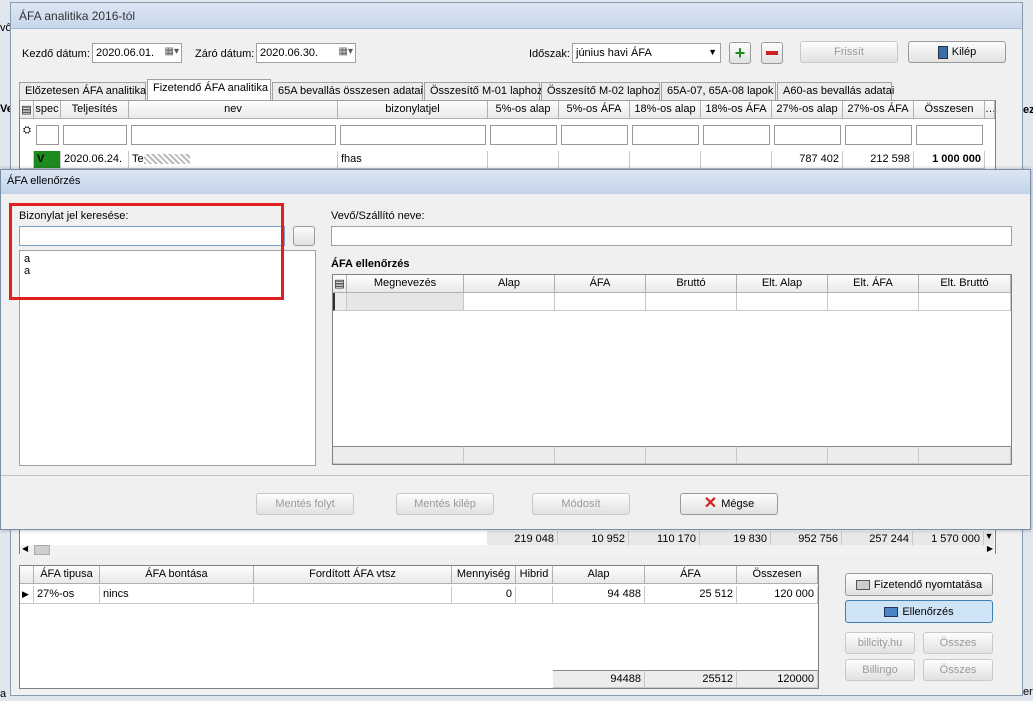 This screenshot has width=1033, height=701. What do you see at coordinates (736, 160) in the screenshot?
I see `cell-18-afa` at bounding box center [736, 160].